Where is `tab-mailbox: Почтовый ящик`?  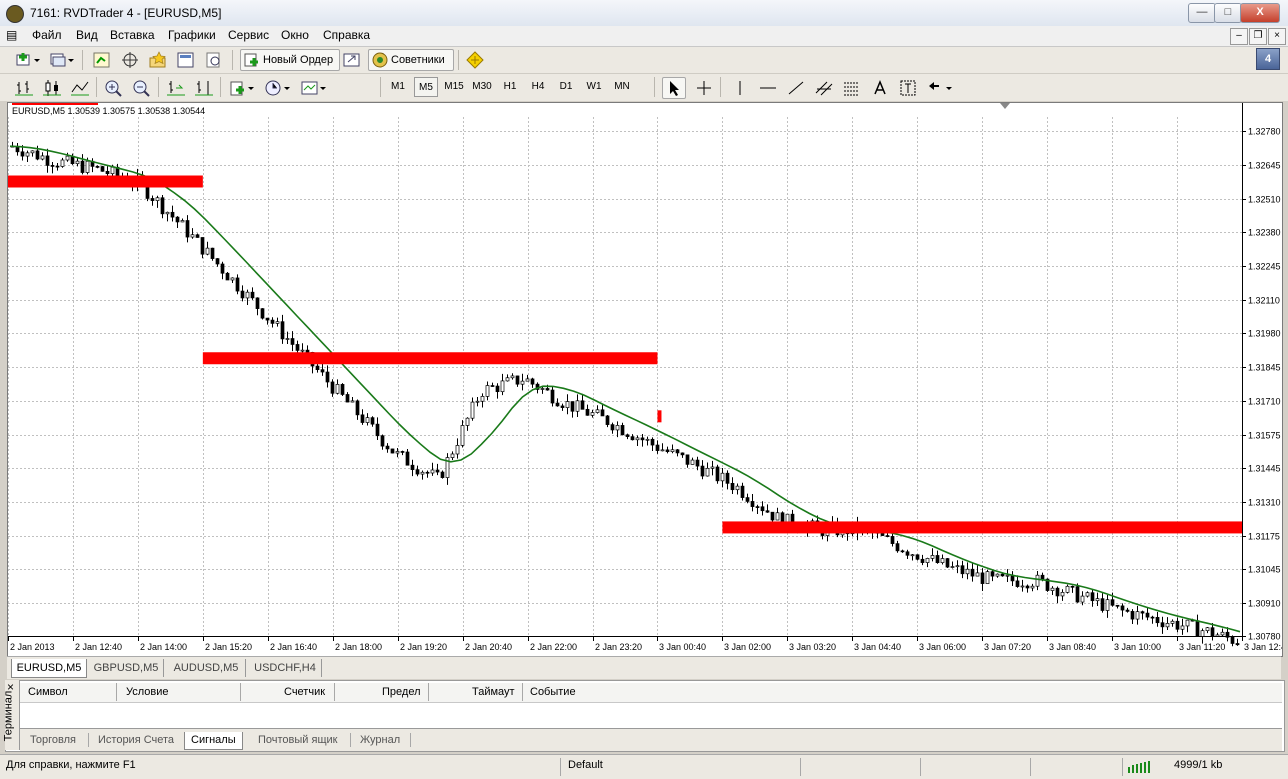 tab-mailbox: Почтовый ящик is located at coordinates (297, 740).